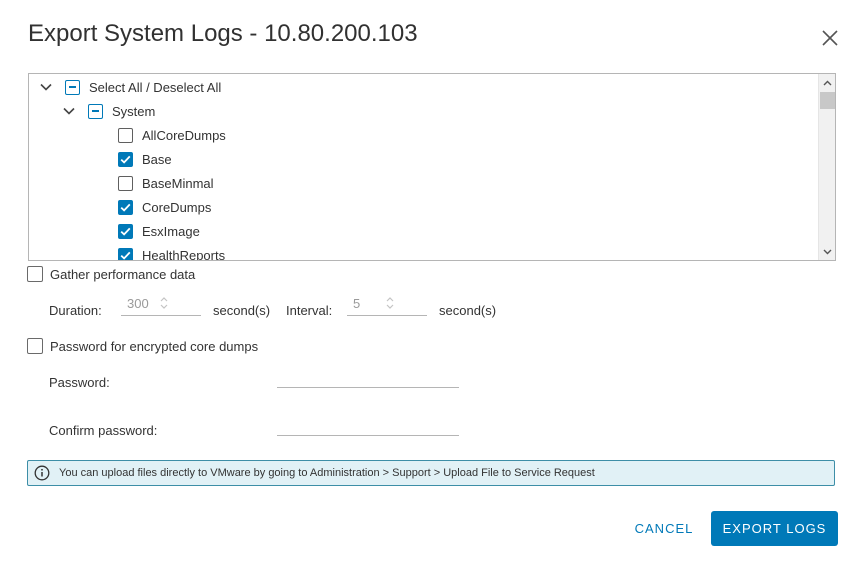  I want to click on tree-item: CoreDumps, so click(164, 207).